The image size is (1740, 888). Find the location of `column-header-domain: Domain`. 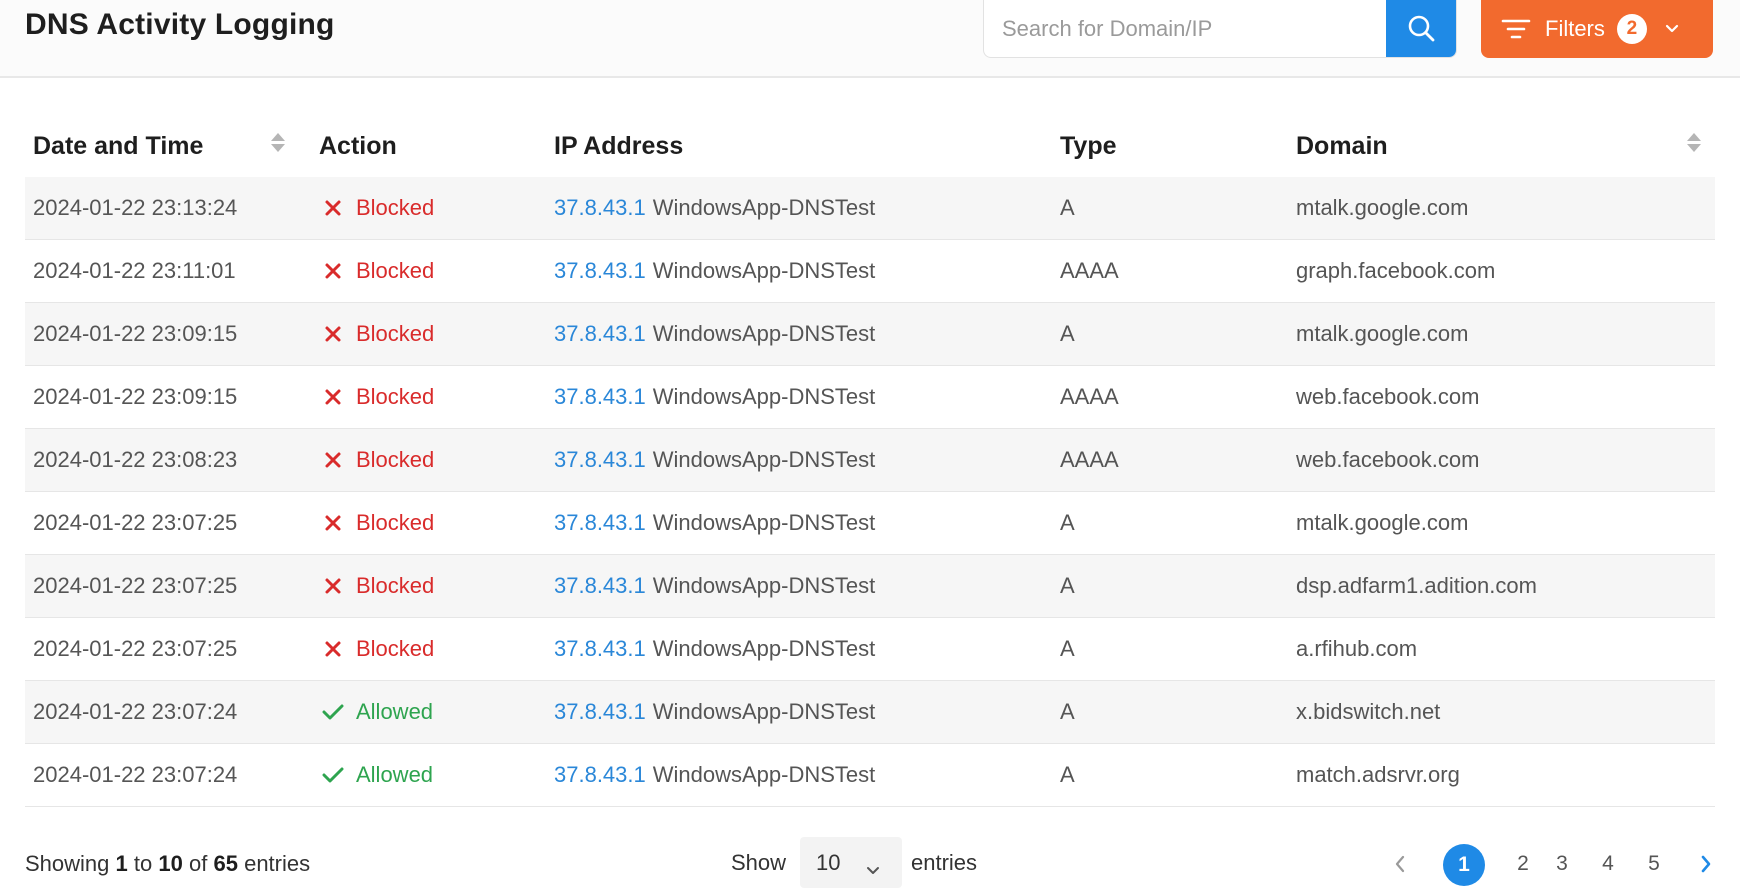

column-header-domain: Domain is located at coordinates (1342, 146).